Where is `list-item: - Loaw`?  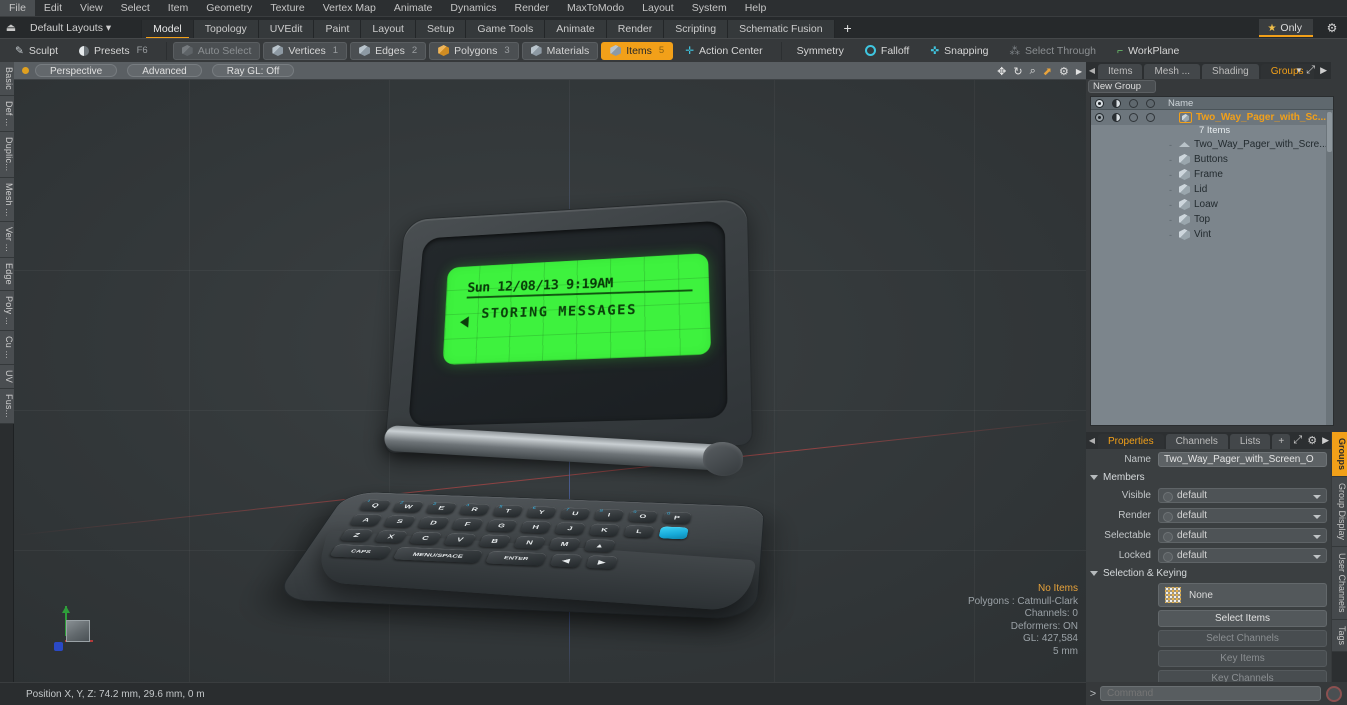
list-item: - Loaw is located at coordinates (1212, 204).